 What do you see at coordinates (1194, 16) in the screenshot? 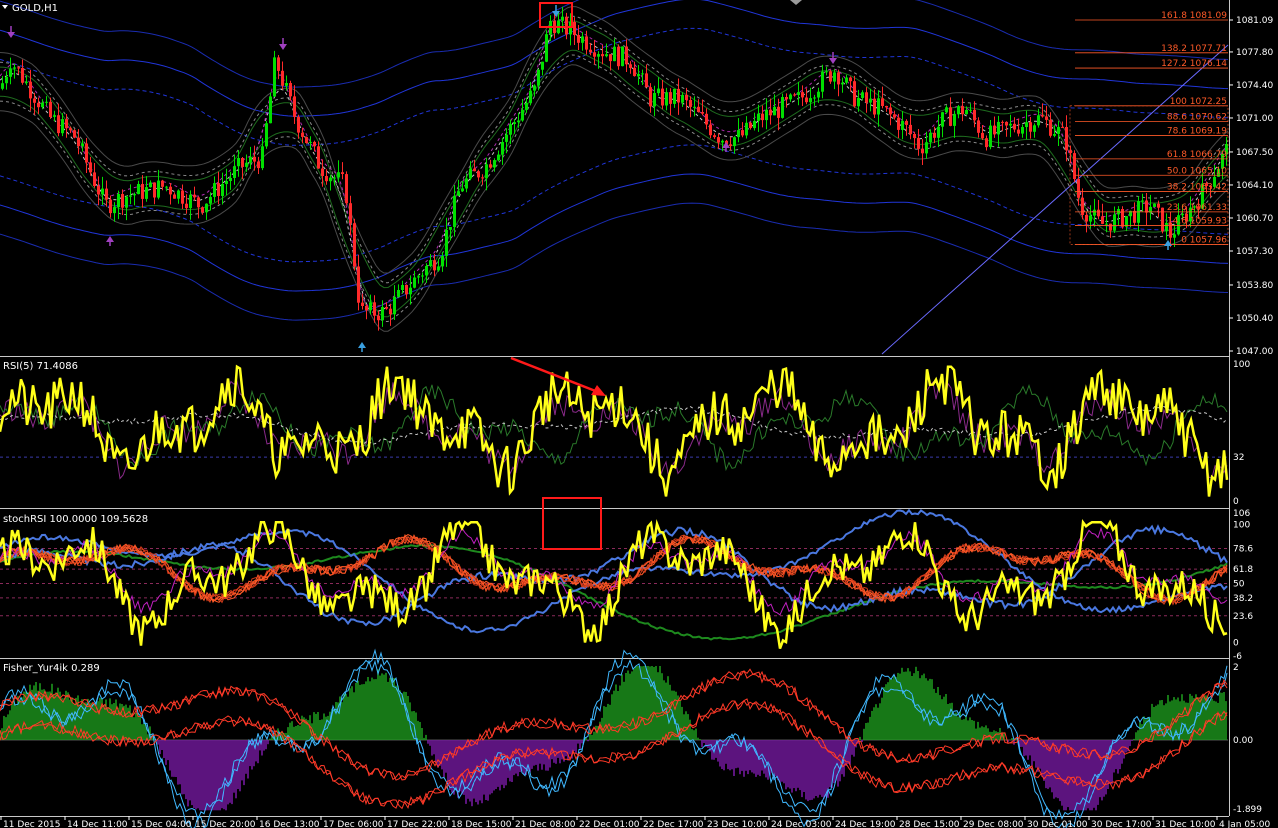
I see `fib-level-label: 161.8 1081.09` at bounding box center [1194, 16].